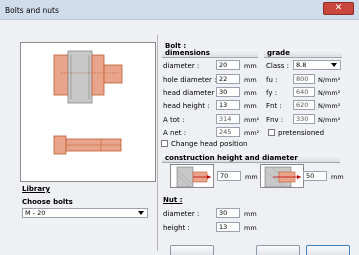 The image size is (359, 255). What do you see at coordinates (173, 200) in the screenshot?
I see `nut-heading: Nut :` at bounding box center [173, 200].